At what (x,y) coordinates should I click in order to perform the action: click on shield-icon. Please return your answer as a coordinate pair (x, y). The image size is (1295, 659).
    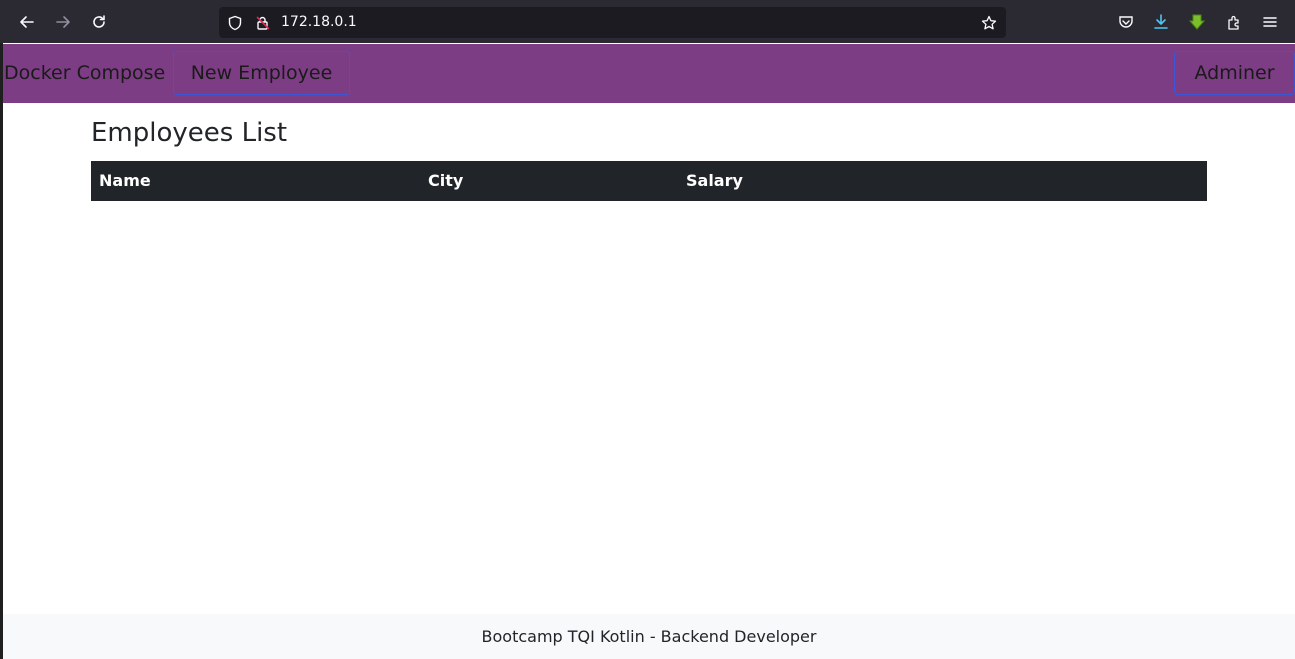
    Looking at the image, I should click on (235, 23).